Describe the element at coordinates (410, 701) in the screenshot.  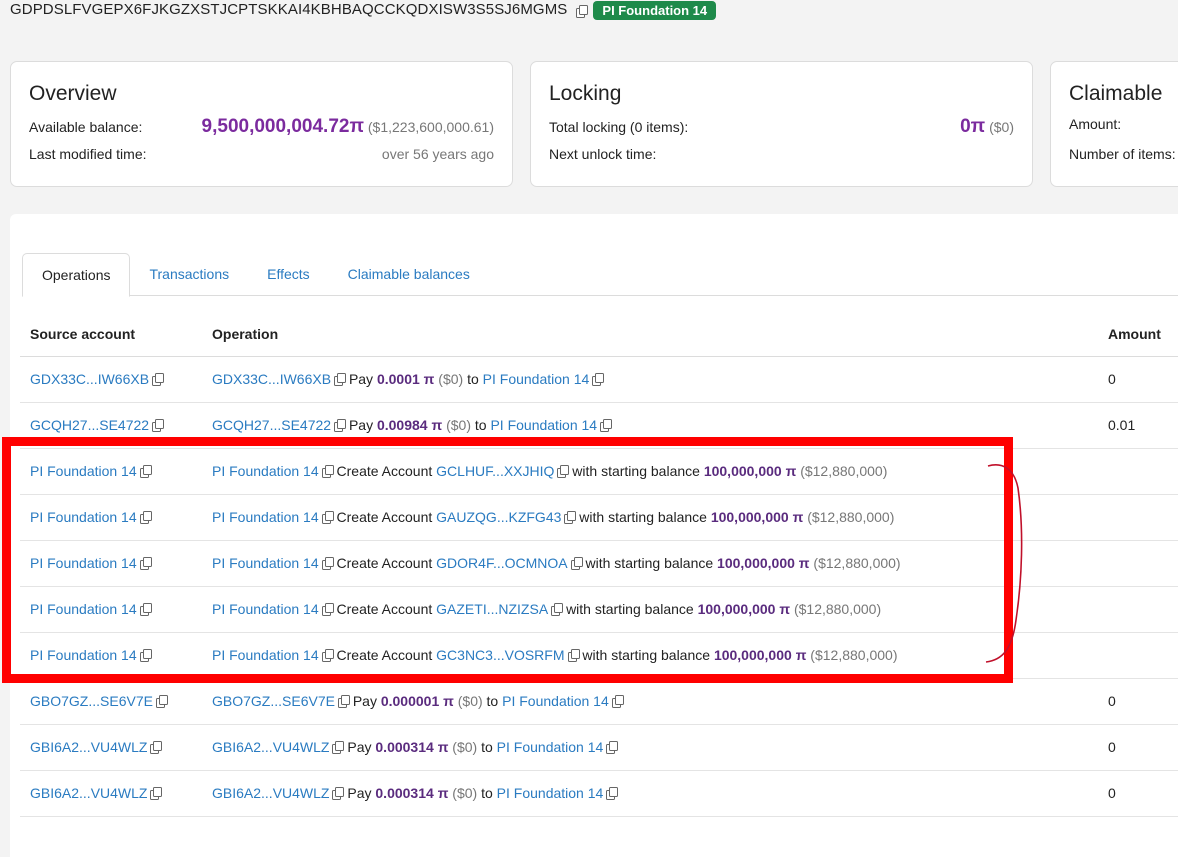
I see `pay-amount: 0.000001` at that location.